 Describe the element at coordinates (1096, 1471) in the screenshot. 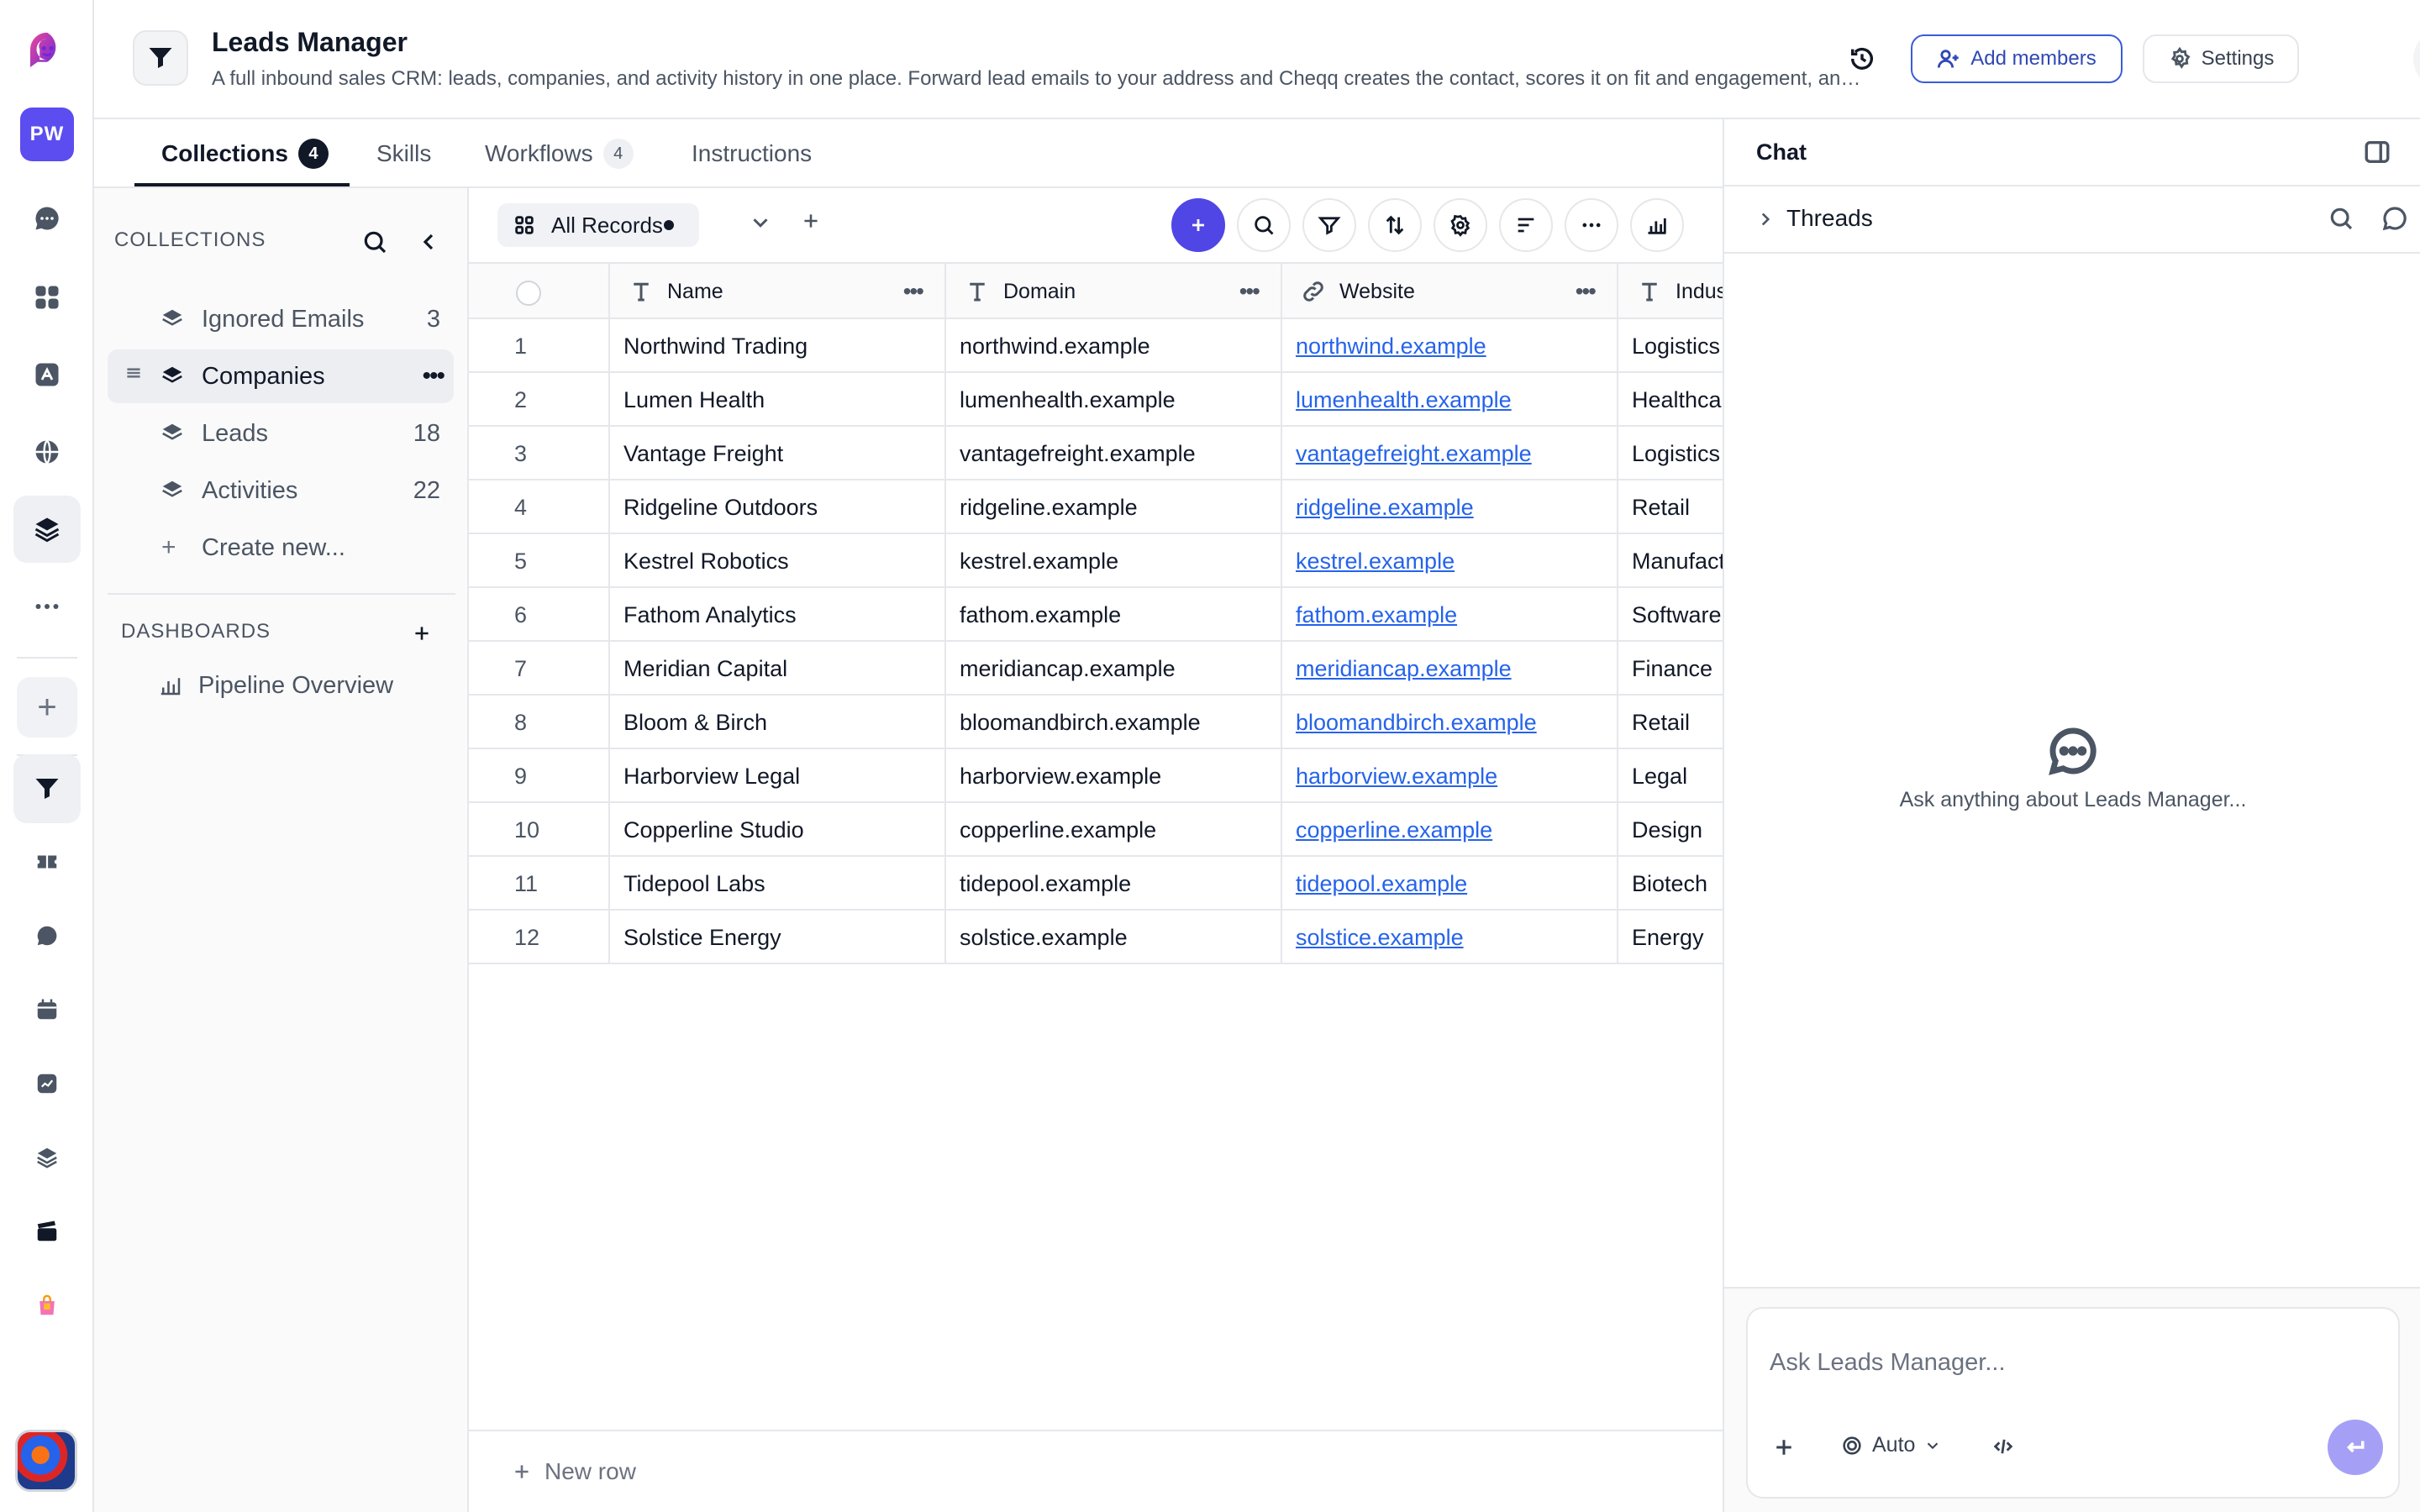

I see `new-row-button: New row` at that location.